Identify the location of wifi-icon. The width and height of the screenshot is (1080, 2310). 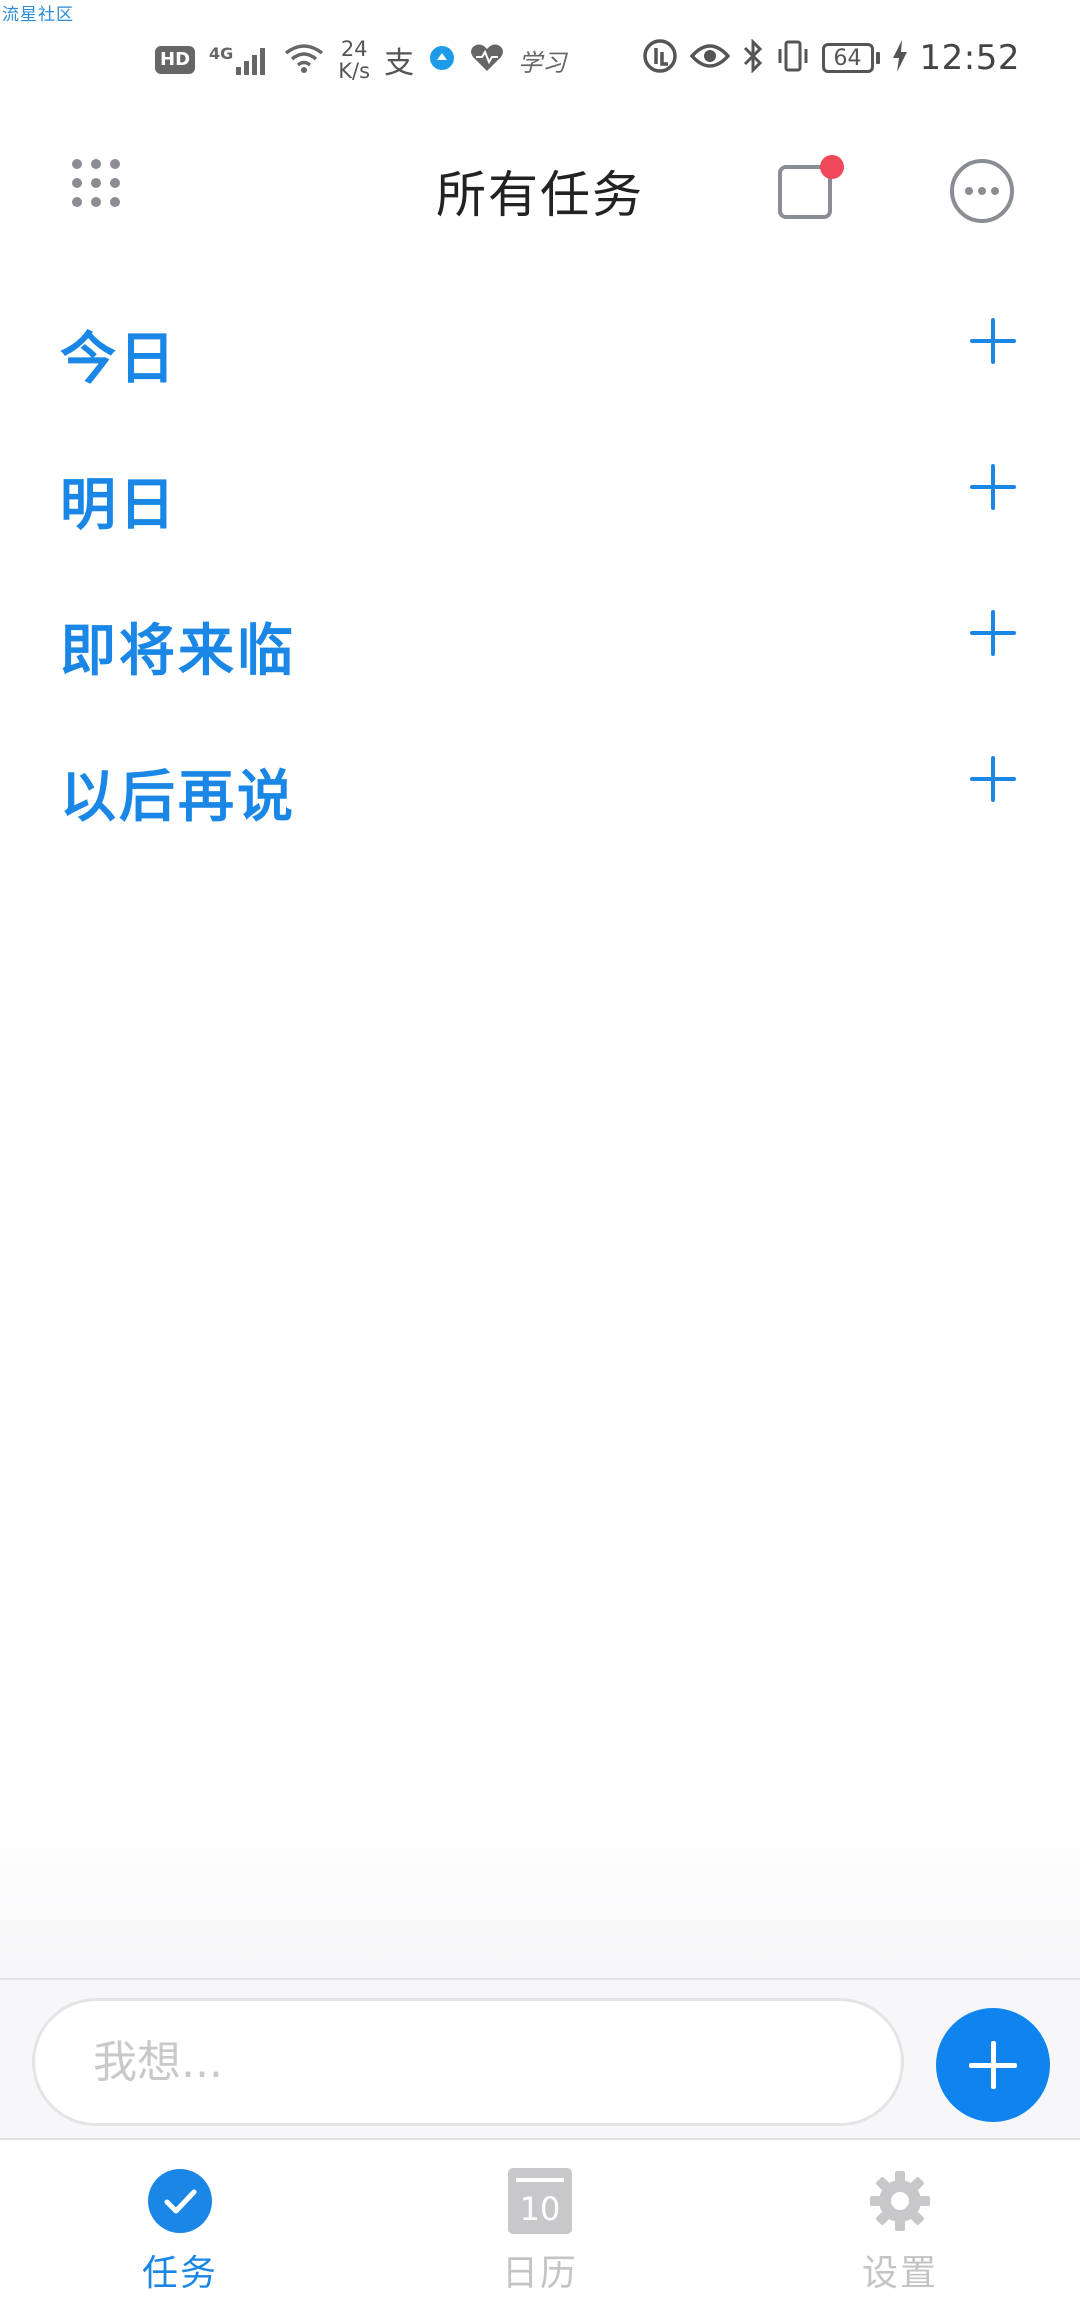
(304, 60).